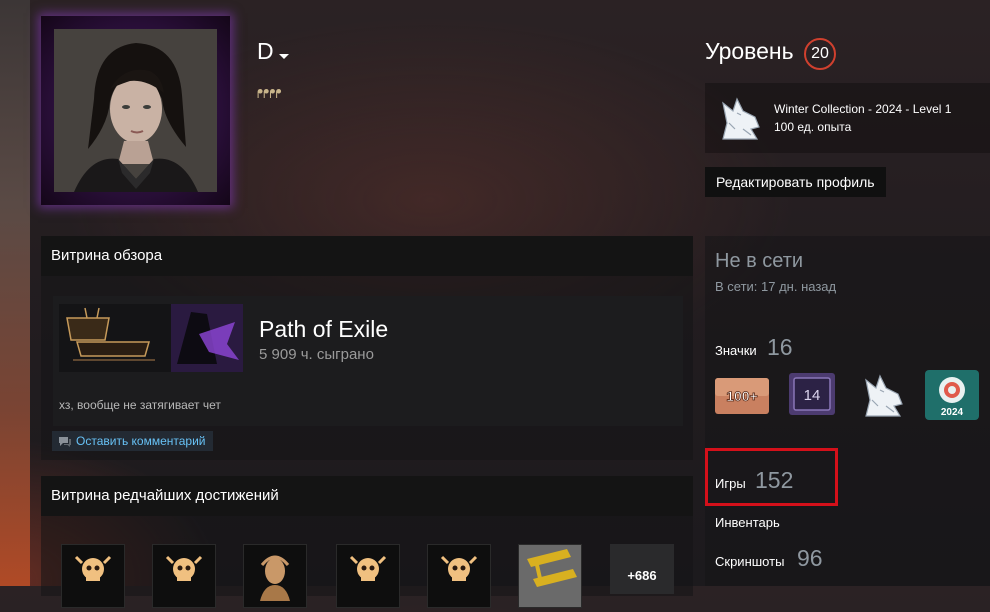  What do you see at coordinates (367, 256) in the screenshot?
I see `review-showcase-title: Витрина обзора` at bounding box center [367, 256].